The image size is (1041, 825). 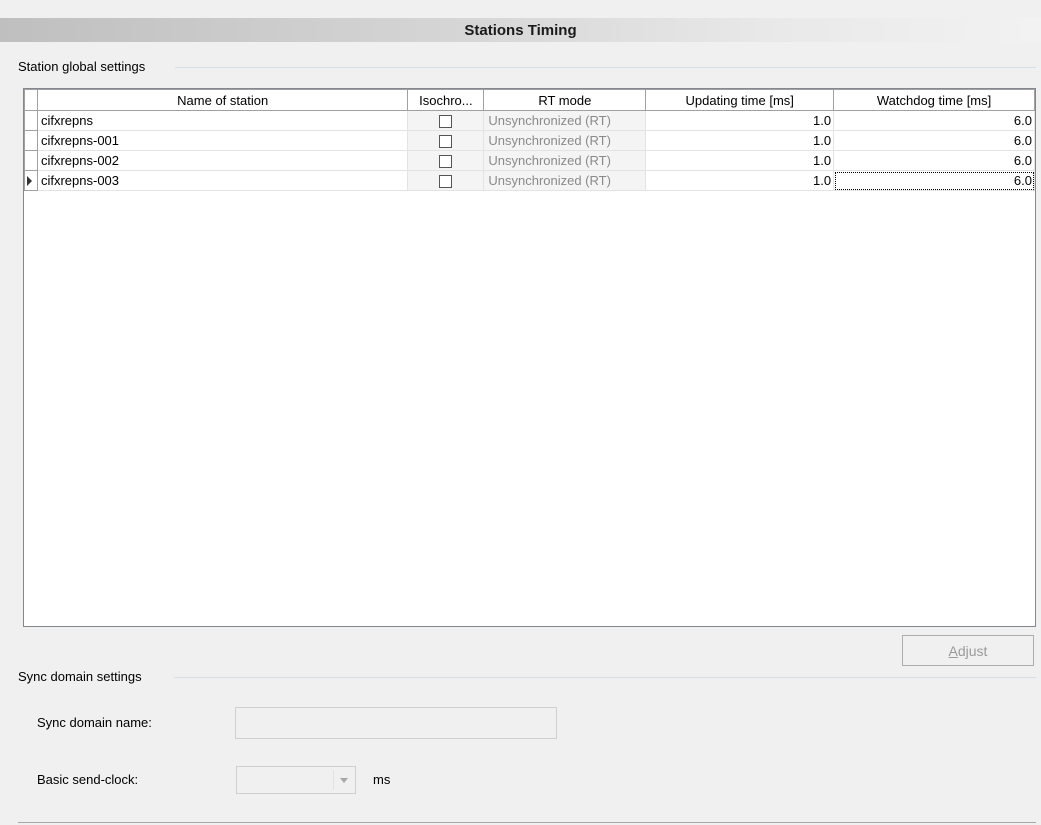 I want to click on adjust-button: Adjust, so click(x=968, y=650).